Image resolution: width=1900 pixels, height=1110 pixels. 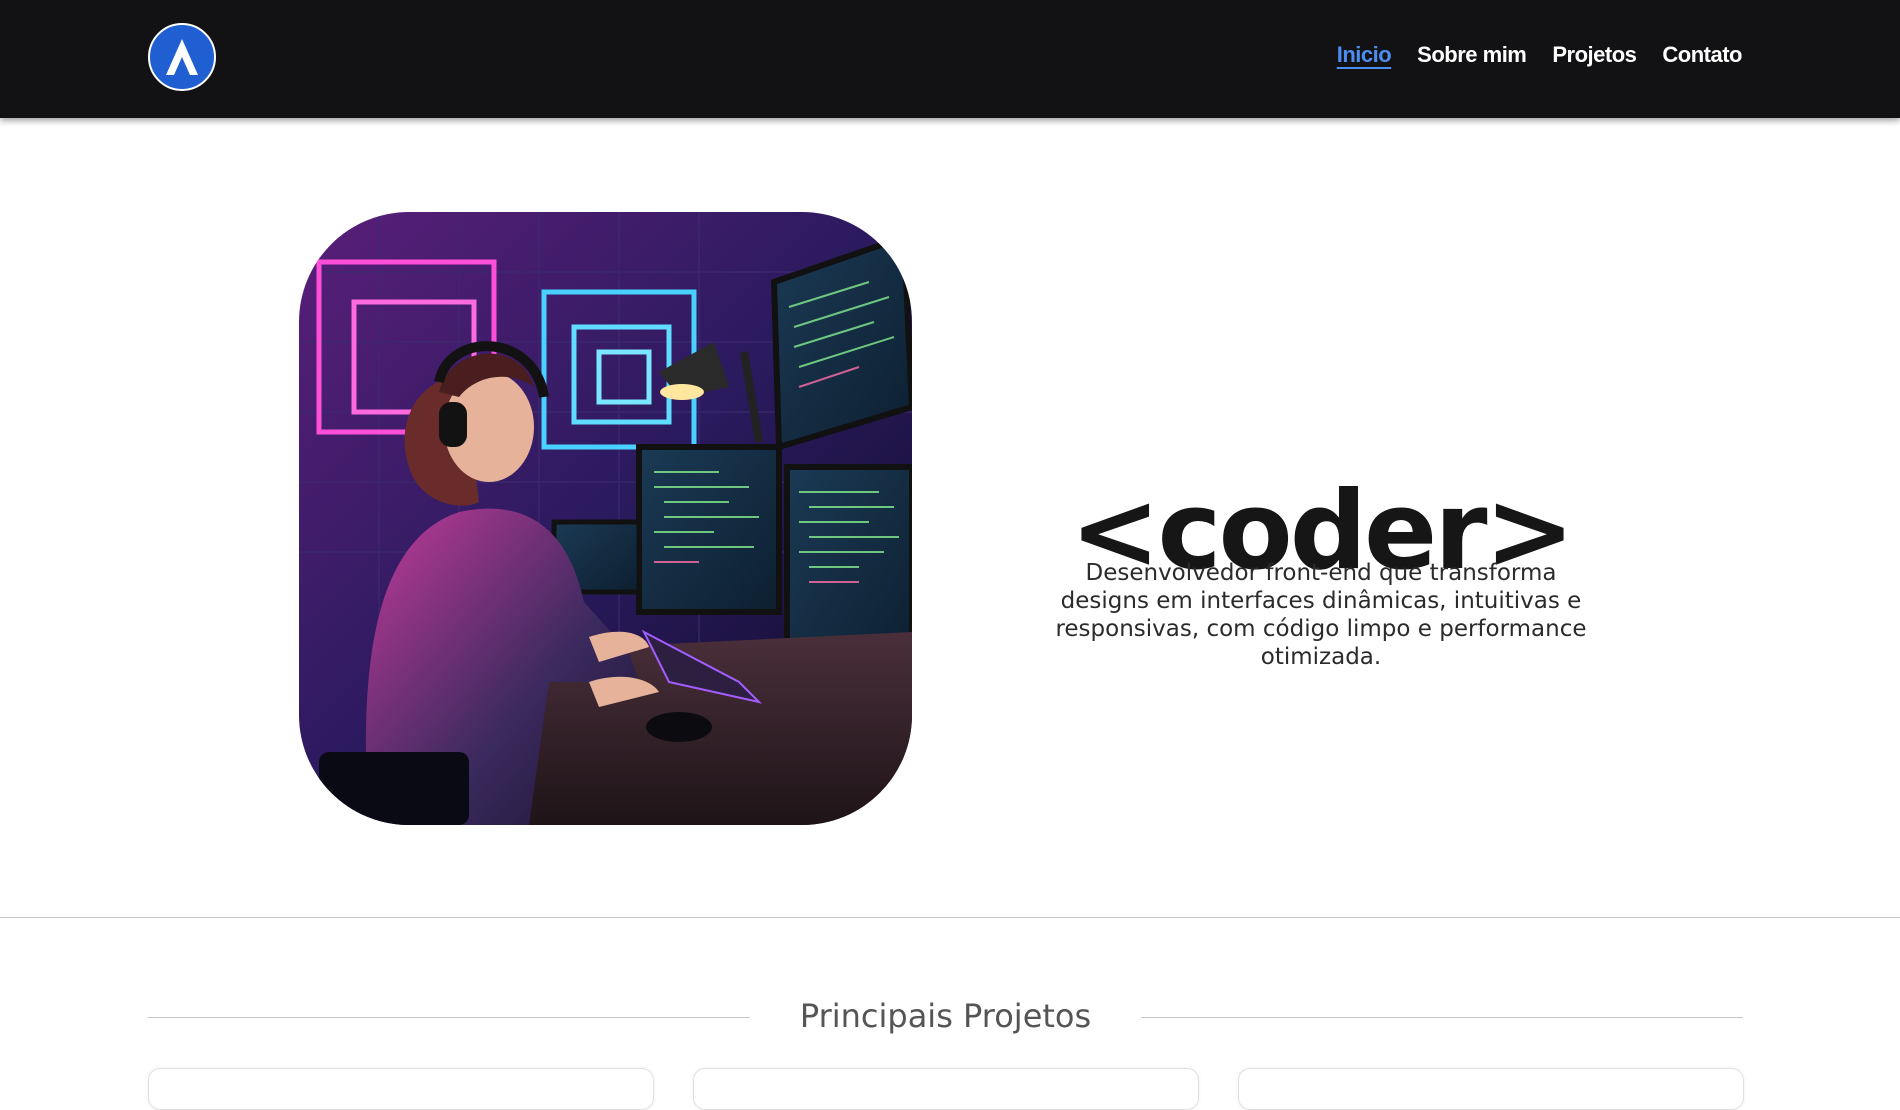 I want to click on nav-link-contato: Contato, so click(x=1702, y=55).